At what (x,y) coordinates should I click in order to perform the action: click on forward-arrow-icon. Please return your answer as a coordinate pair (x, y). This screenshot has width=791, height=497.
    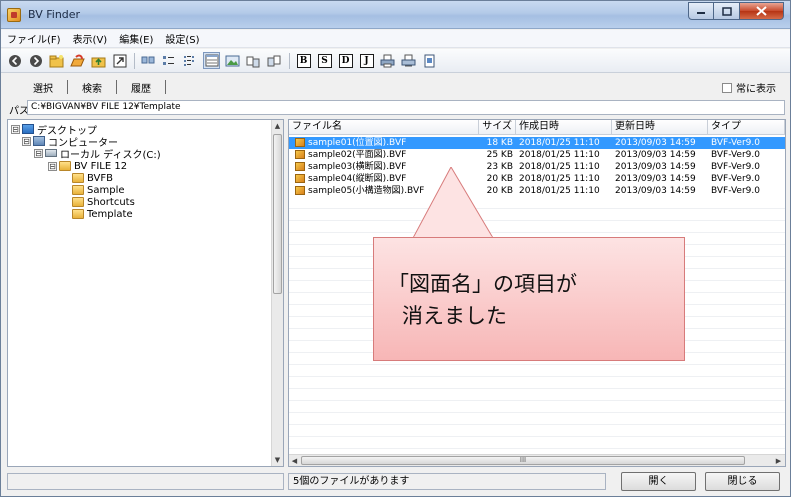
    Looking at the image, I should click on (35, 60).